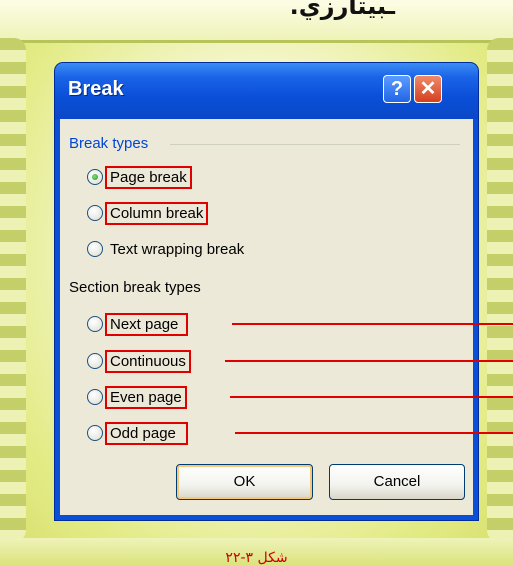 The width and height of the screenshot is (513, 566). What do you see at coordinates (372, 324) in the screenshot?
I see `annotation-line-next-page` at bounding box center [372, 324].